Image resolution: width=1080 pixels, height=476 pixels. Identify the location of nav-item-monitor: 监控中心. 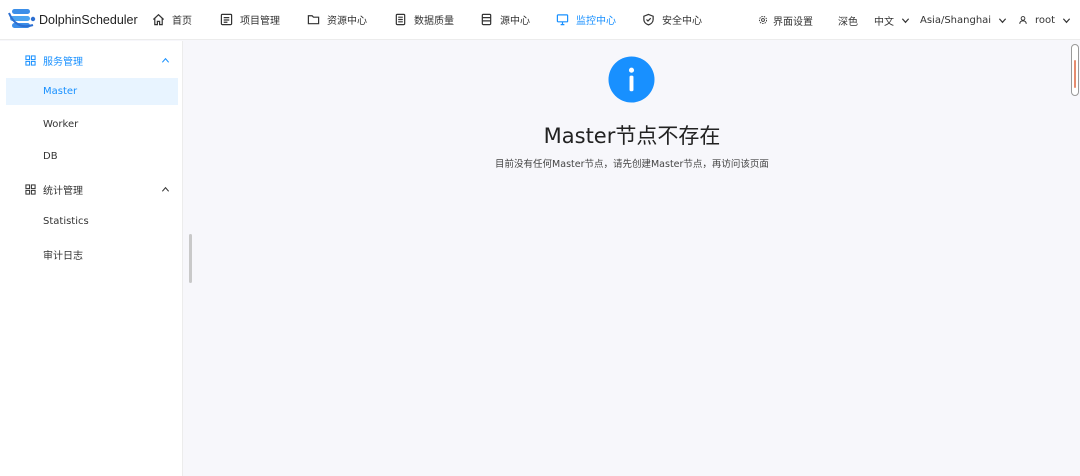
(586, 20).